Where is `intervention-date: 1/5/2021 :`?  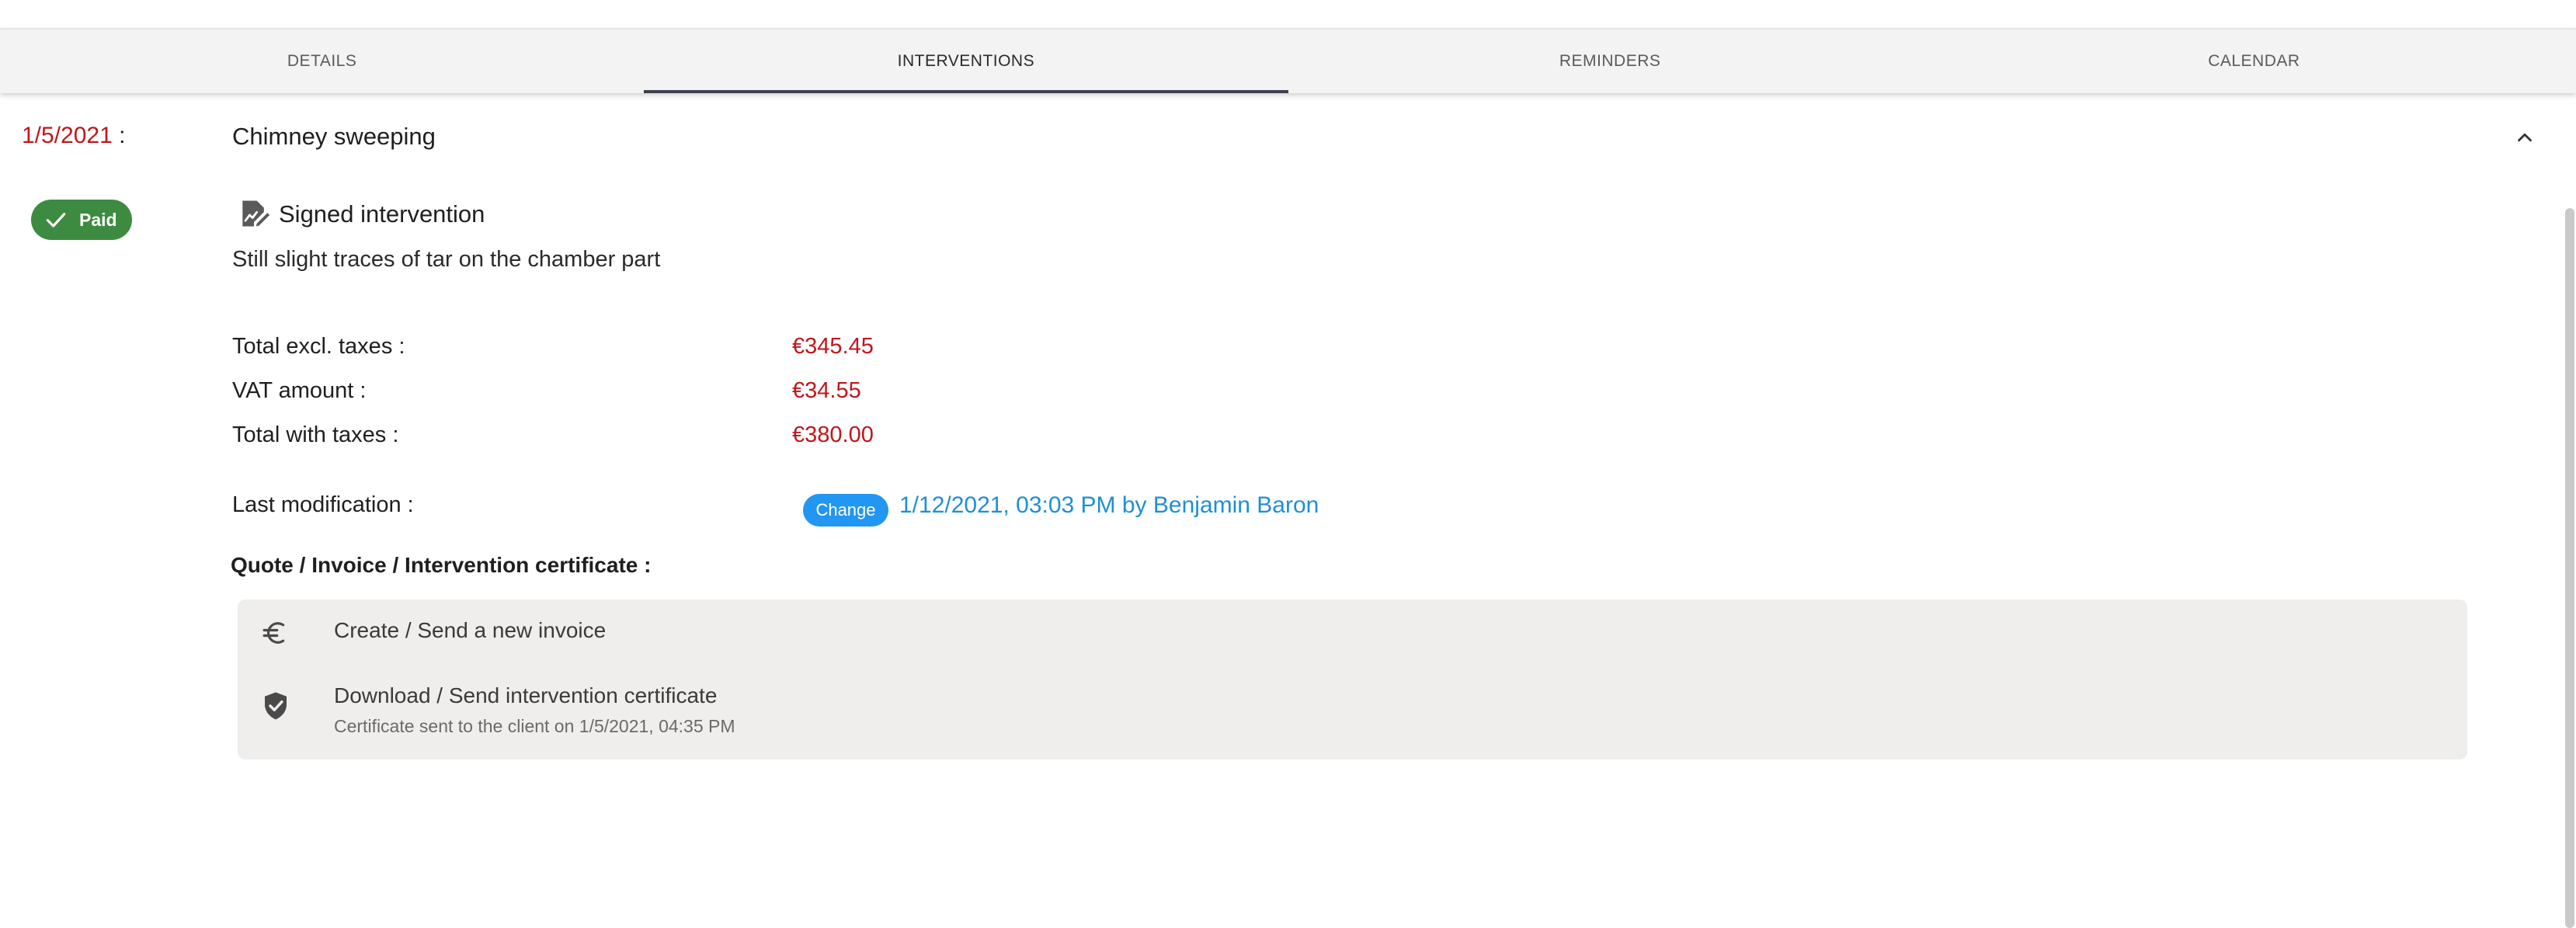 intervention-date: 1/5/2021 : is located at coordinates (73, 136).